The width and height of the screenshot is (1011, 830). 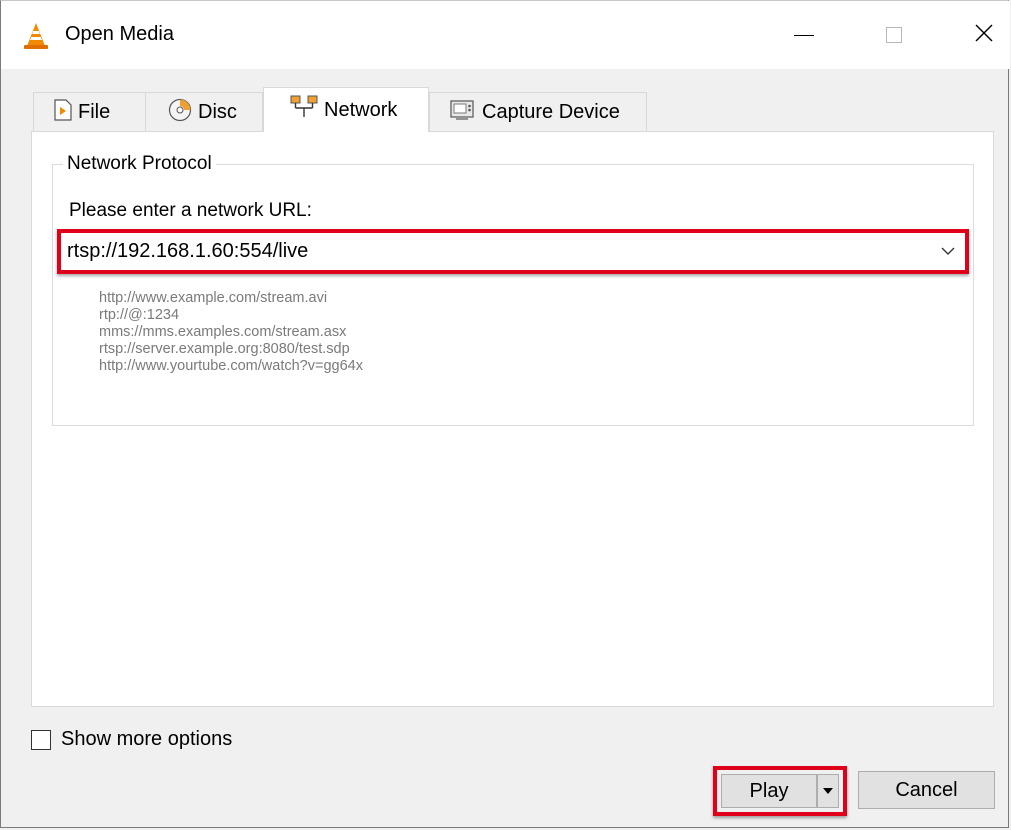 I want to click on chevron-down-icon, so click(x=948, y=251).